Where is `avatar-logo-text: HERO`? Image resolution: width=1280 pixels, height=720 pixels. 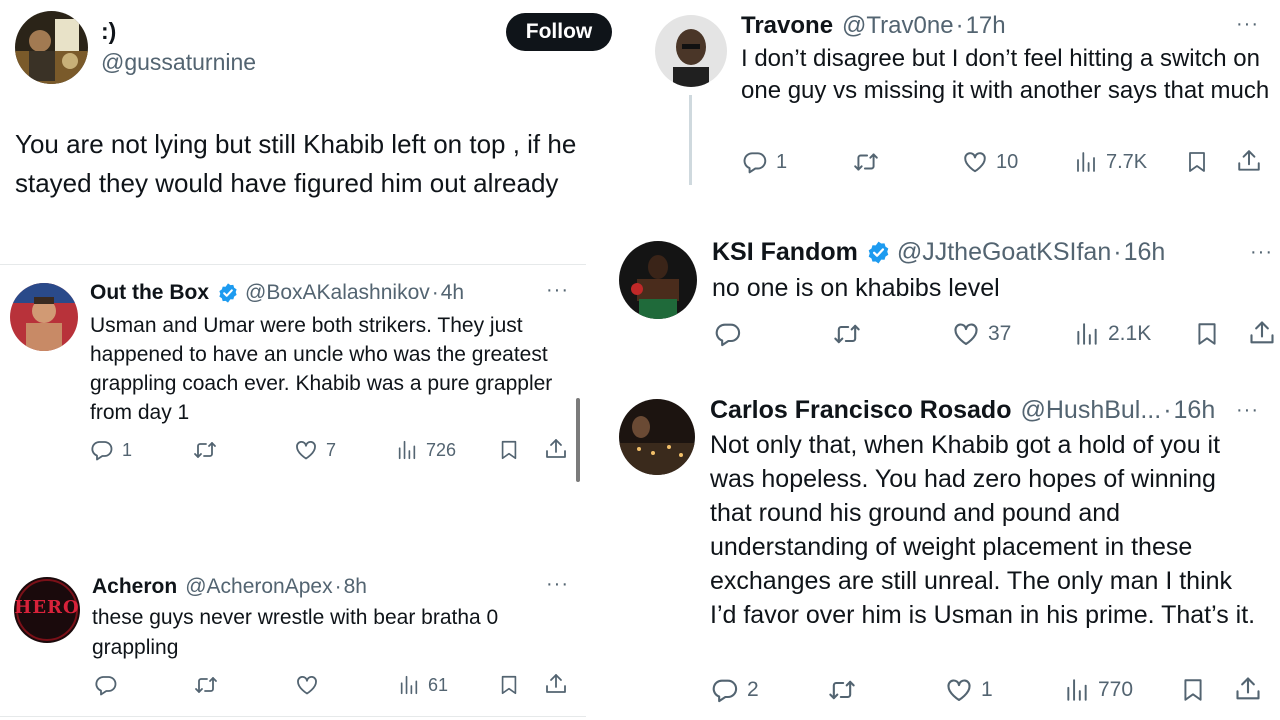
avatar-logo-text: HERO is located at coordinates (47, 607).